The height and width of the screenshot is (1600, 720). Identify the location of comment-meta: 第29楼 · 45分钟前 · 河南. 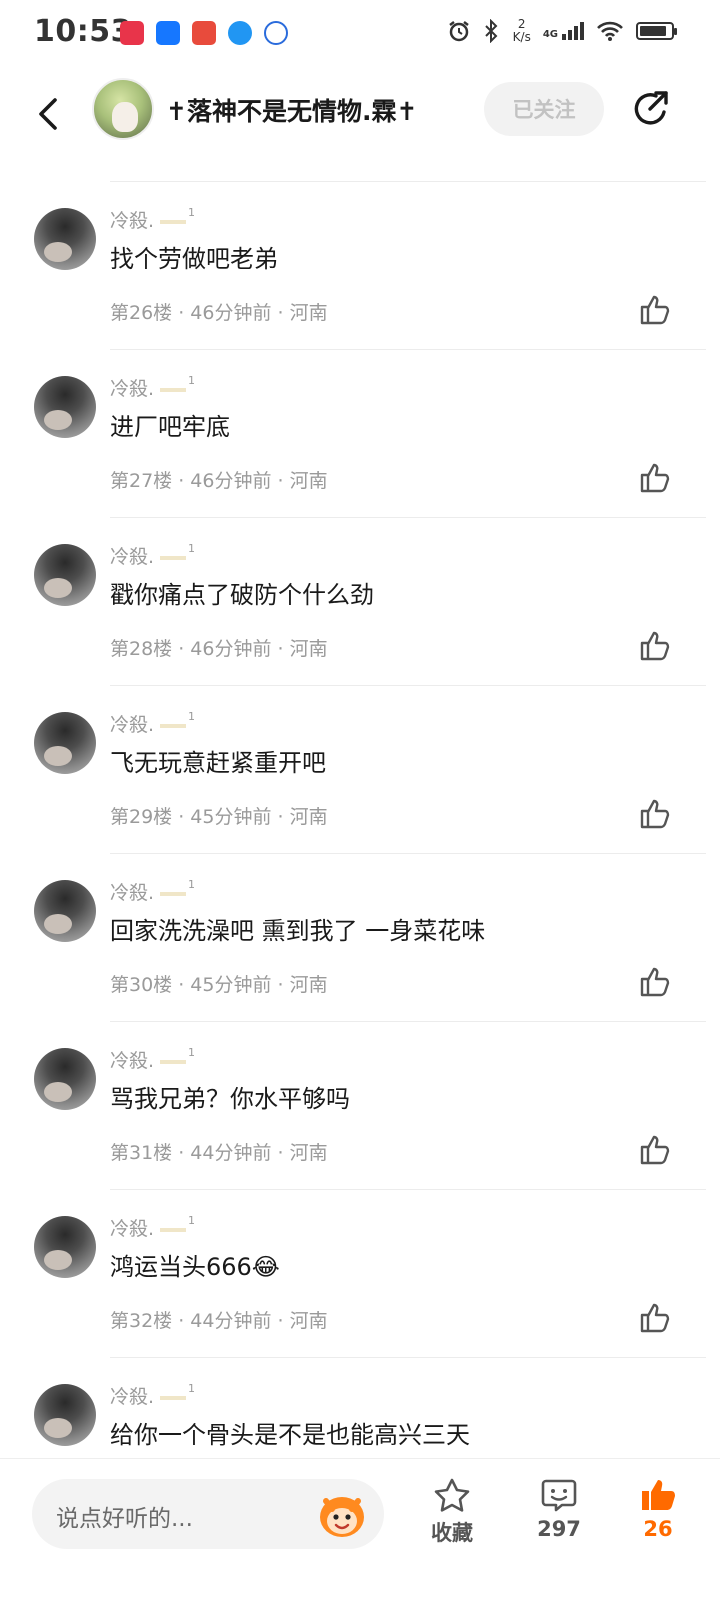
(219, 817).